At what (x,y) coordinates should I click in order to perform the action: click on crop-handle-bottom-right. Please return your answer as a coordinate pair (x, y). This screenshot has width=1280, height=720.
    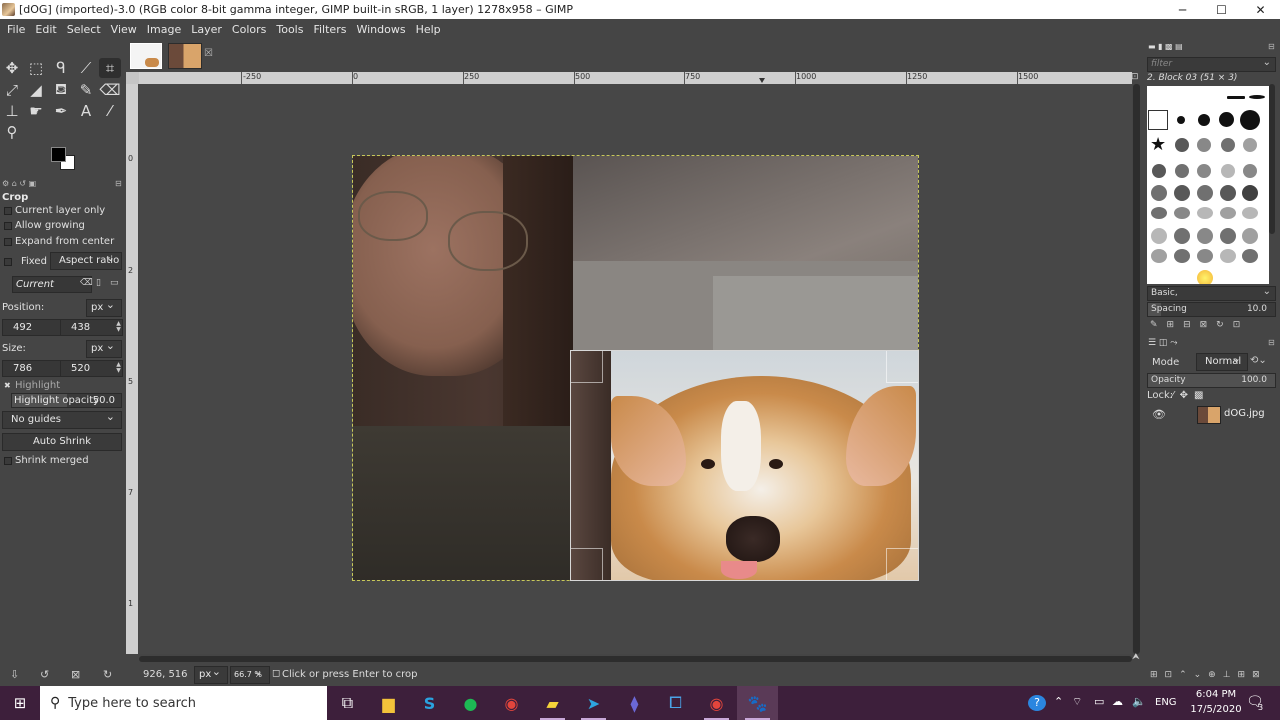
    Looking at the image, I should click on (902, 564).